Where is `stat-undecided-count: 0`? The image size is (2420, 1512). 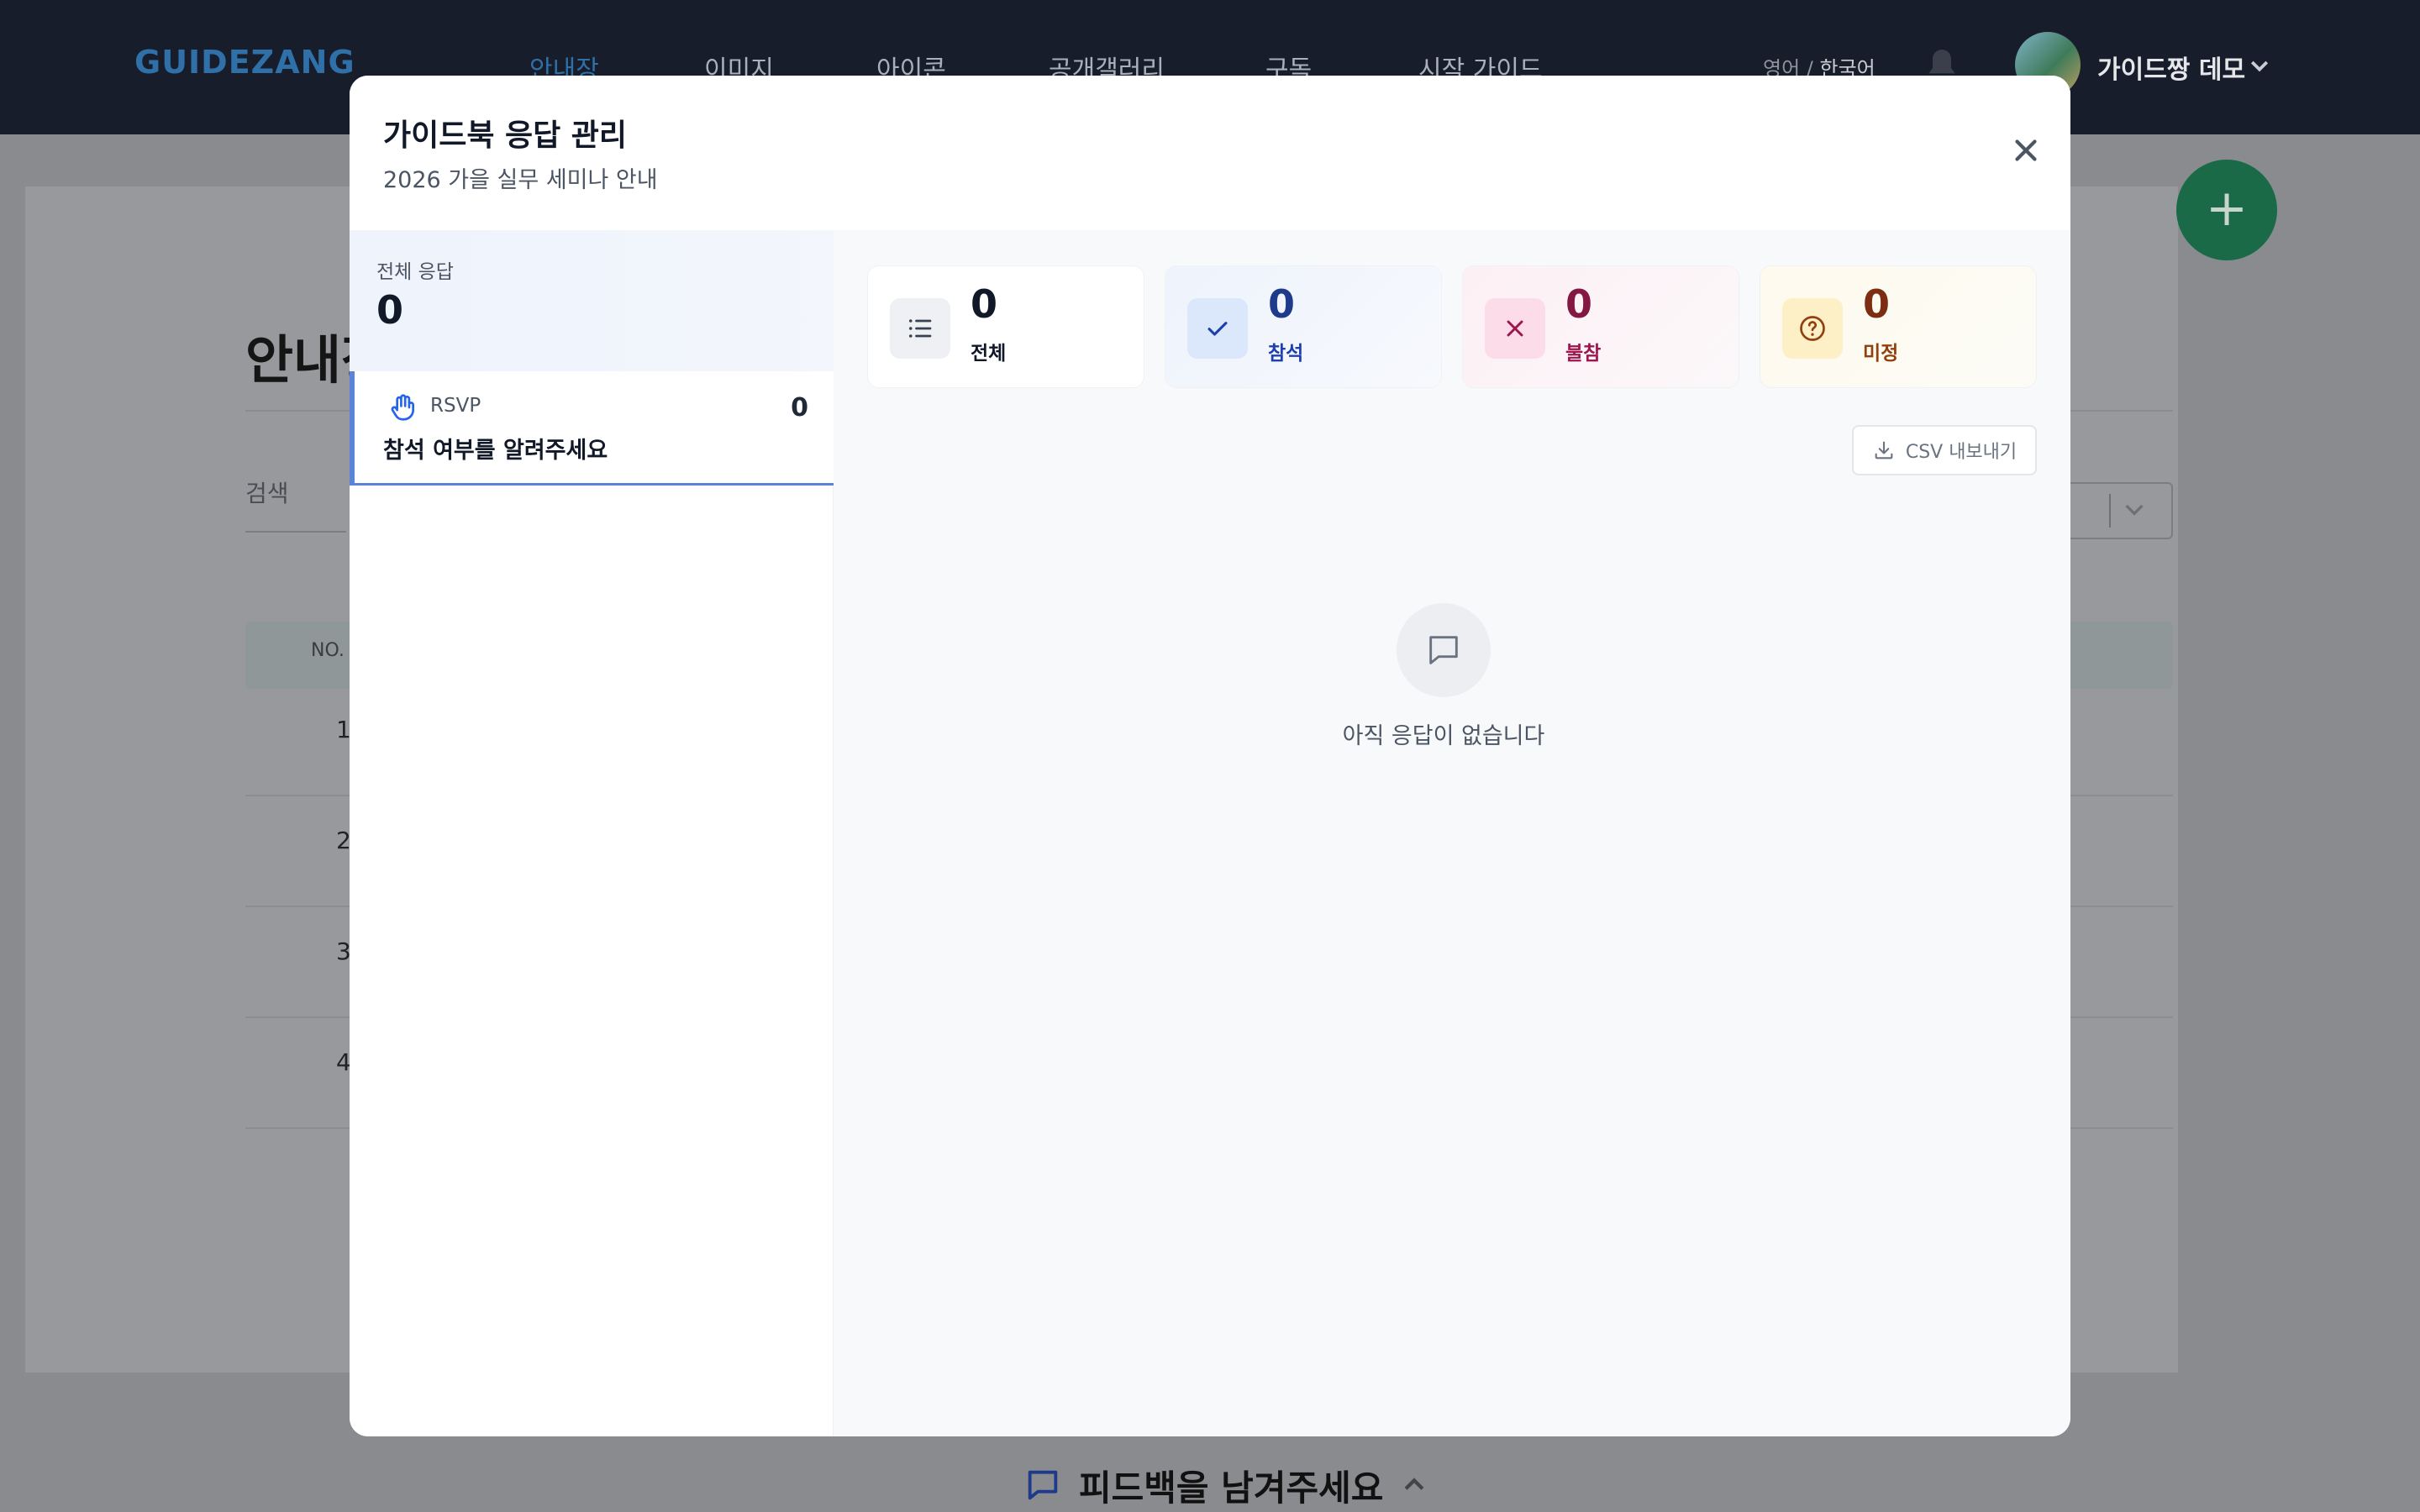 stat-undecided-count: 0 is located at coordinates (1877, 304).